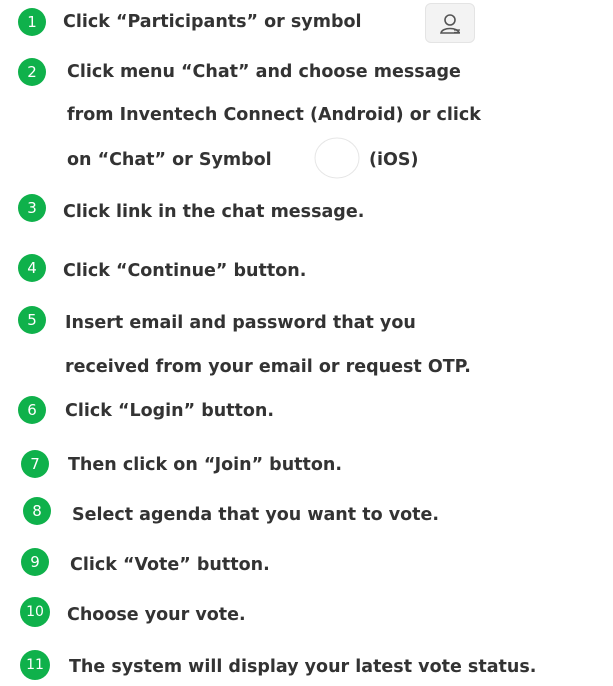 Image resolution: width=613 pixels, height=686 pixels. Describe the element at coordinates (394, 160) in the screenshot. I see `step-text: (iOS)` at that location.